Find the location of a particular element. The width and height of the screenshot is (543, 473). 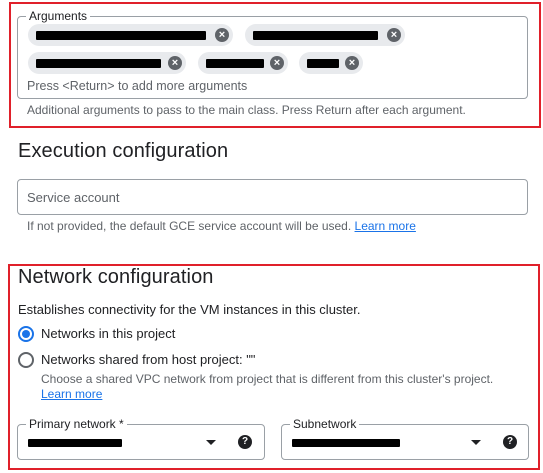

arguments-label: Arguments is located at coordinates (58, 16).